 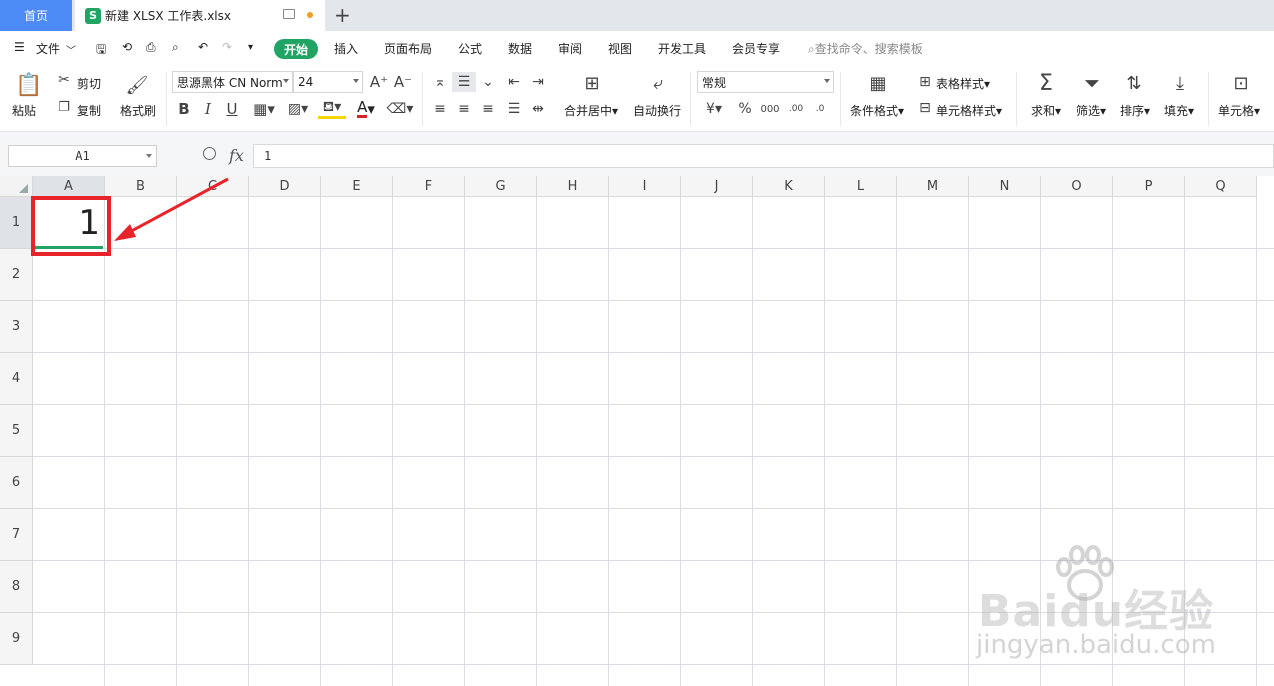 What do you see at coordinates (379, 82) in the screenshot?
I see `increase-font-icon: A⁺` at bounding box center [379, 82].